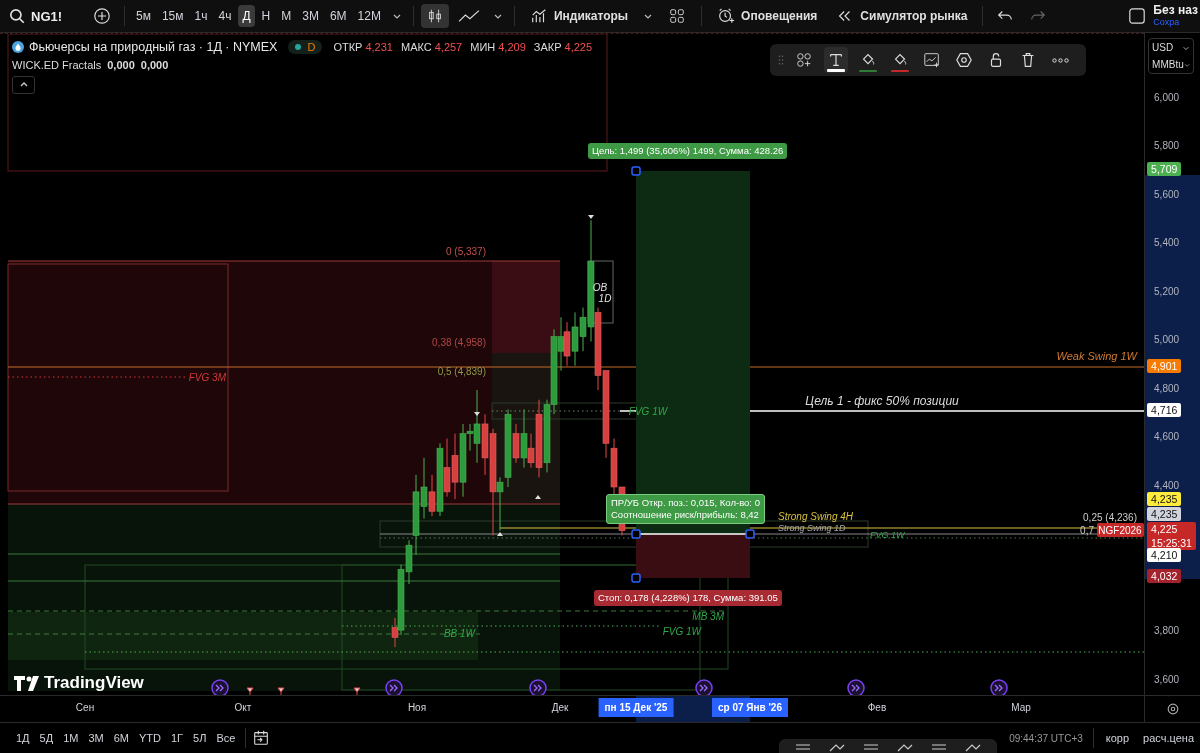 The height and width of the screenshot is (753, 1200). I want to click on position-info-text: Соотношение риск/прибыль: 8,42, so click(685, 515).